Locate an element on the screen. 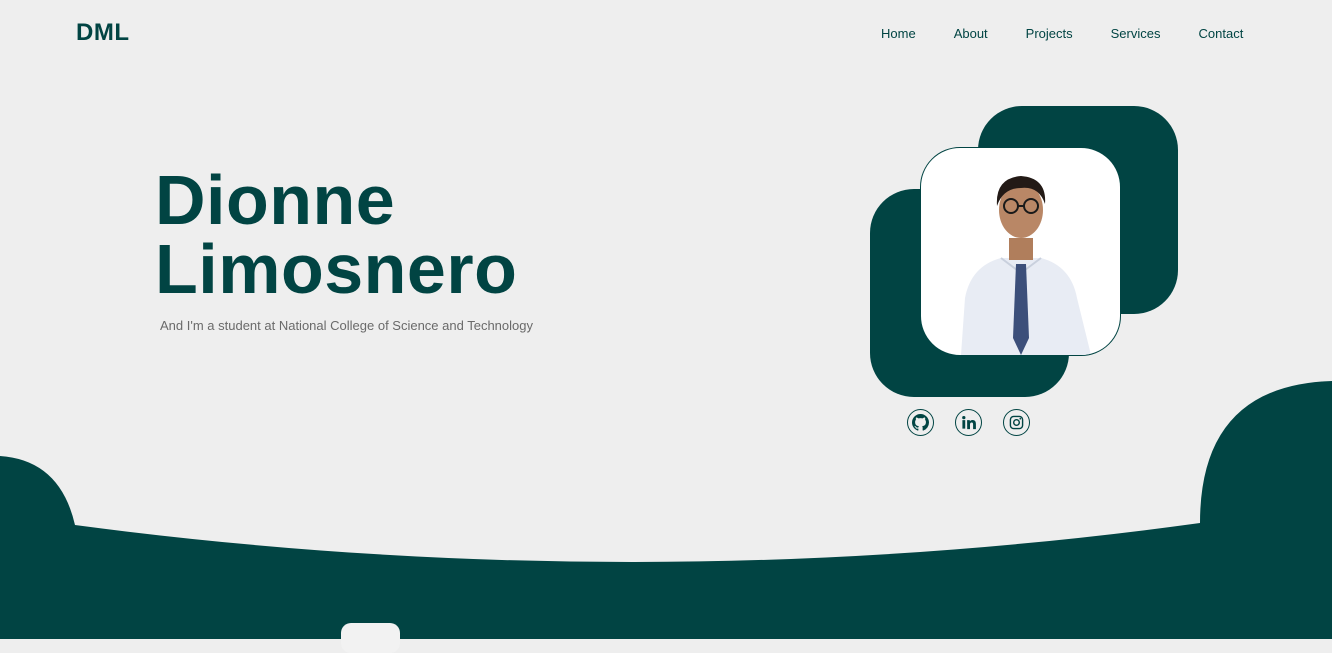 The height and width of the screenshot is (653, 1332). nav-services: Services is located at coordinates (1136, 33).